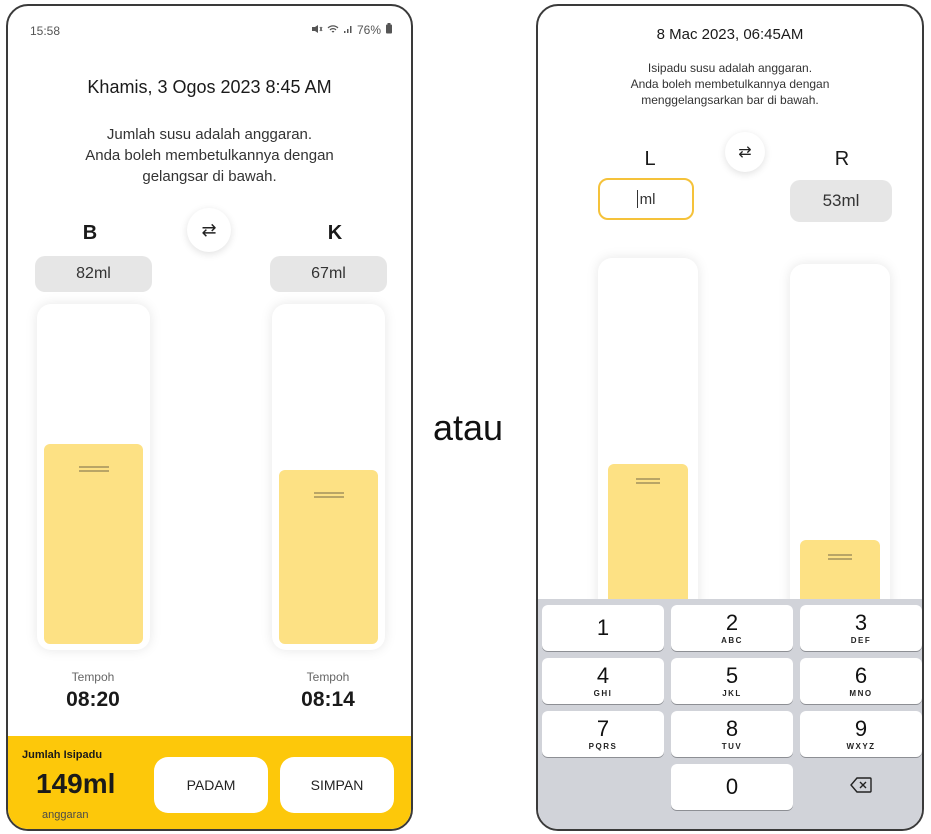 The image size is (931, 834). I want to click on info-line: Jumlah susu adalah anggaran., so click(209, 134).